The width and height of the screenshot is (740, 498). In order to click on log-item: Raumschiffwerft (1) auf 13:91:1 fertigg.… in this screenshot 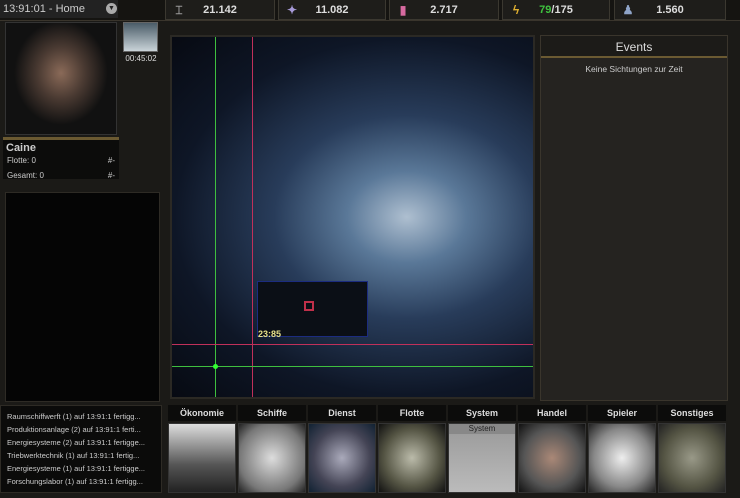, I will do `click(84, 418)`.